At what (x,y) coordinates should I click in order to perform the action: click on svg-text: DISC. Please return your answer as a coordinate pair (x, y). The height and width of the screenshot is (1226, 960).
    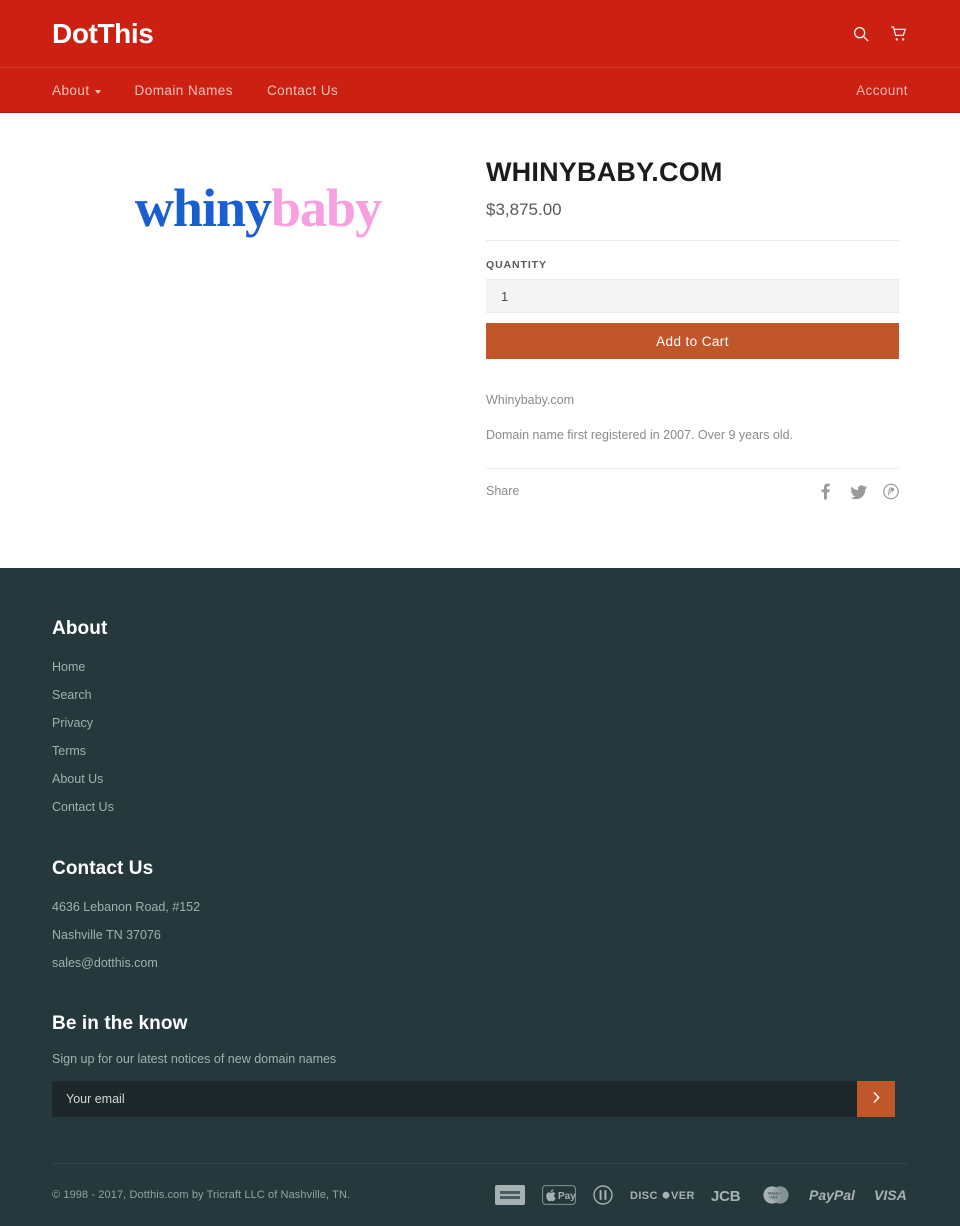
    Looking at the image, I should click on (644, 1196).